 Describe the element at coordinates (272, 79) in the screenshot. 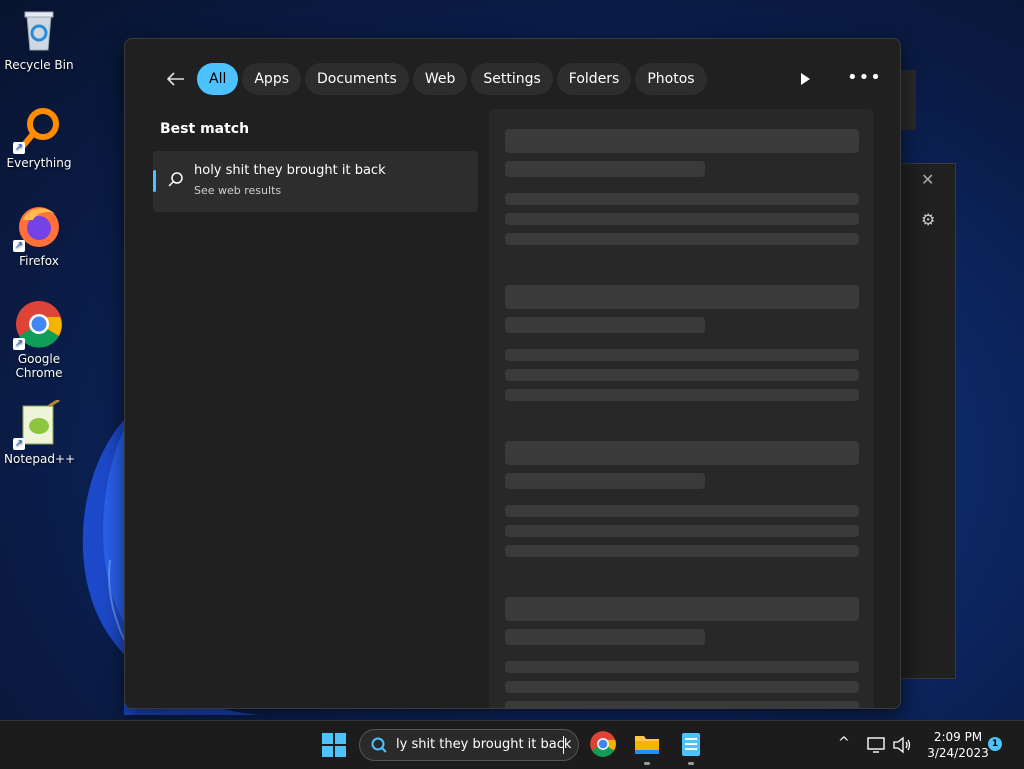

I see `filter-apps: Apps` at that location.